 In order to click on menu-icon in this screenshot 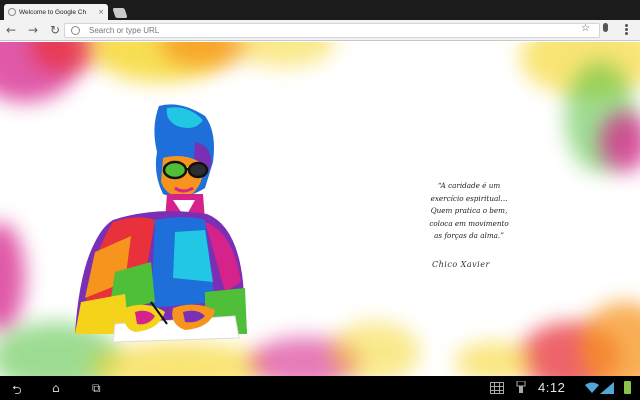, I will do `click(626, 29)`.